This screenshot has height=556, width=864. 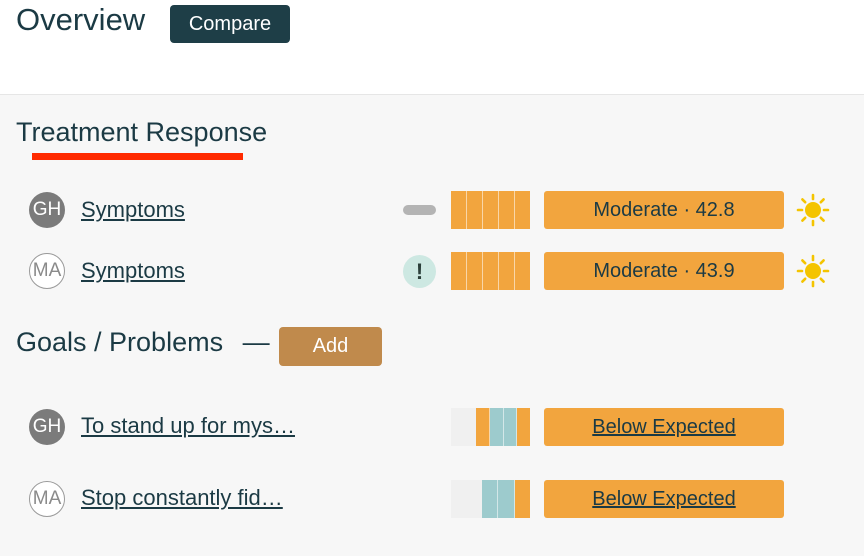 What do you see at coordinates (142, 132) in the screenshot?
I see `treatment-response-heading: Treatment Response` at bounding box center [142, 132].